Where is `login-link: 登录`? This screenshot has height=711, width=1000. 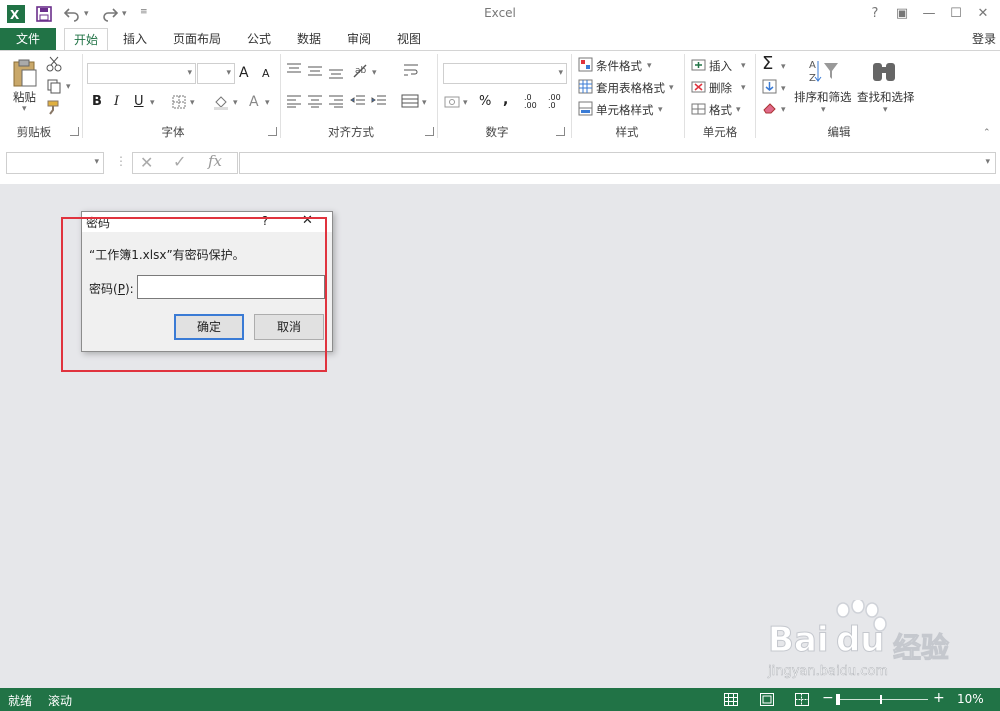 login-link: 登录 is located at coordinates (984, 39).